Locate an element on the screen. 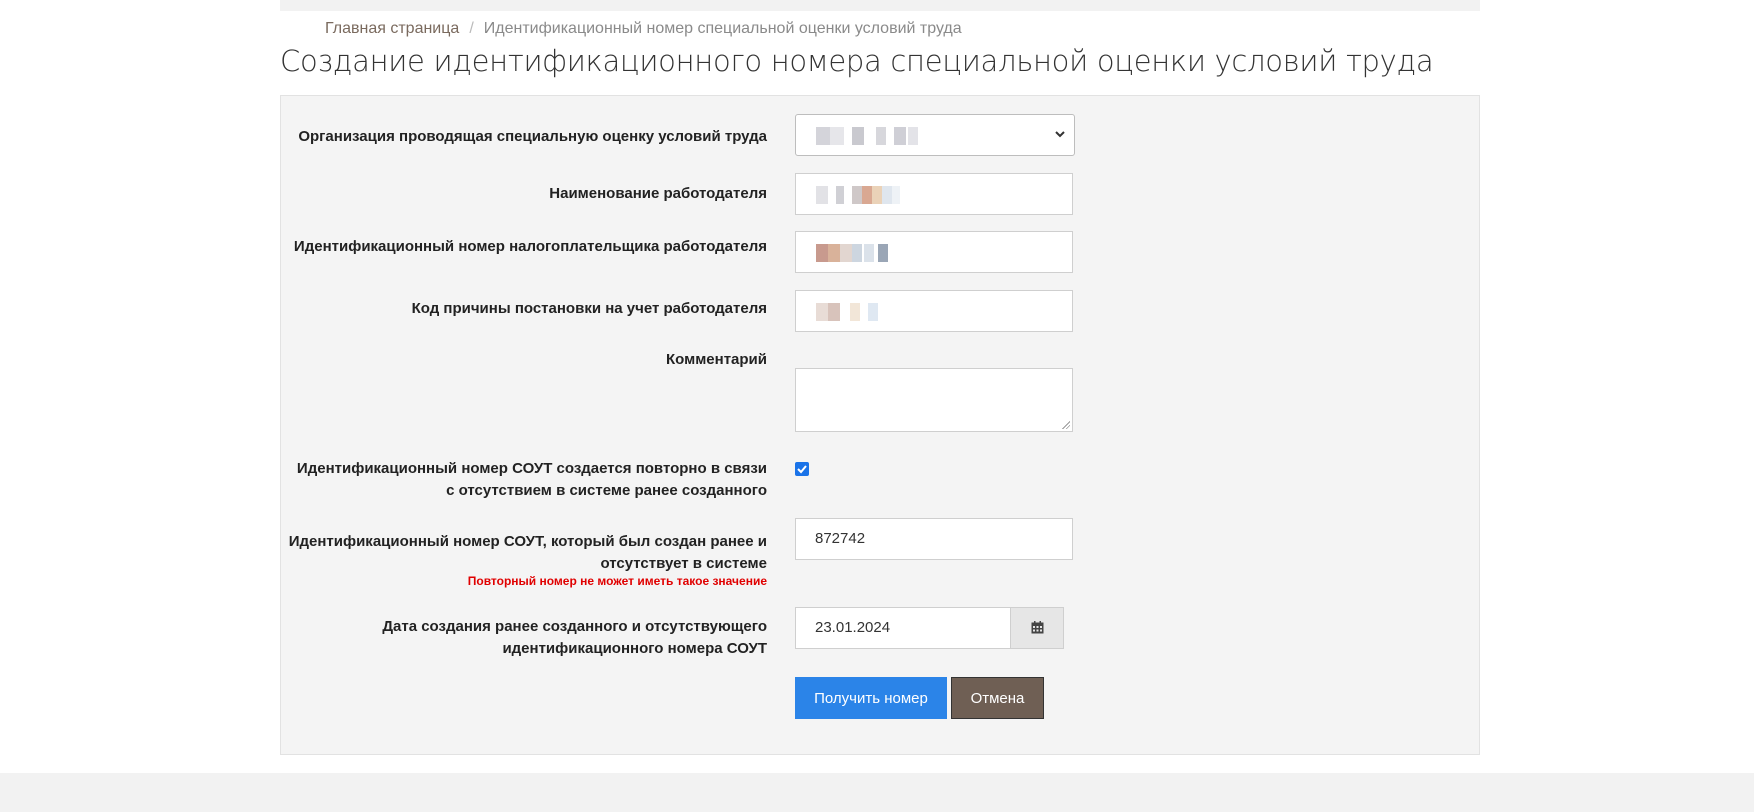 Image resolution: width=1754 pixels, height=812 pixels. inn-input is located at coordinates (934, 252).